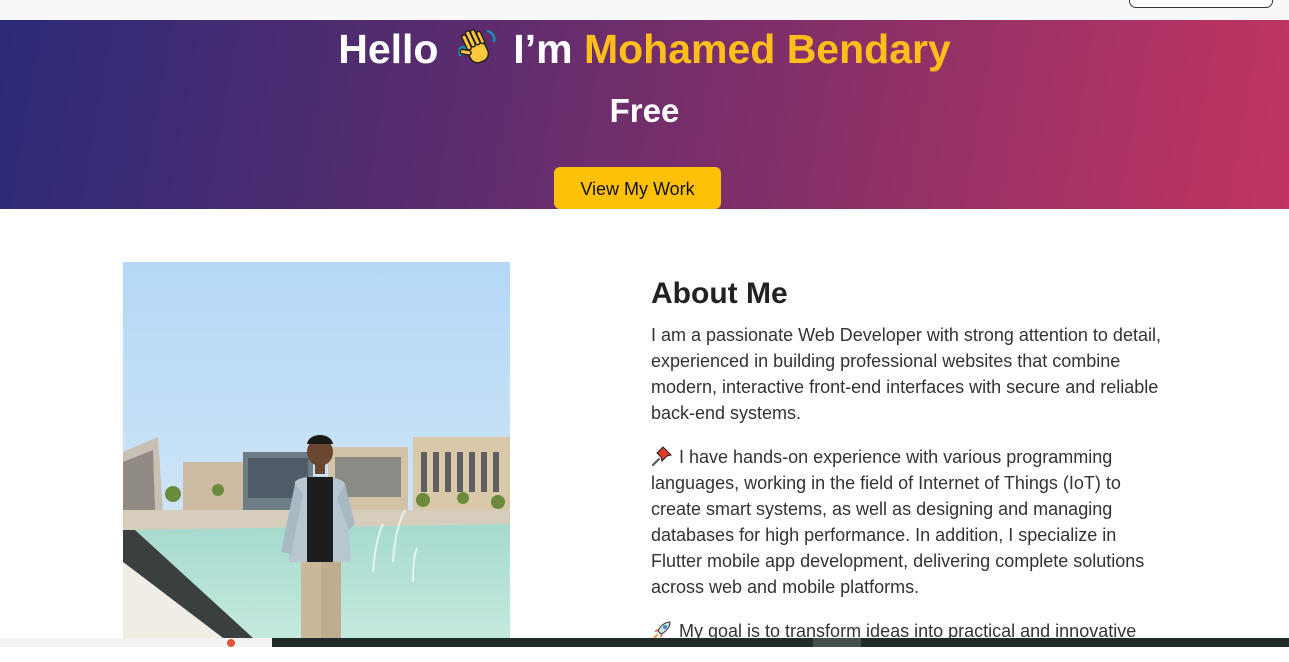  Describe the element at coordinates (662, 456) in the screenshot. I see `pushpin-icon` at that location.